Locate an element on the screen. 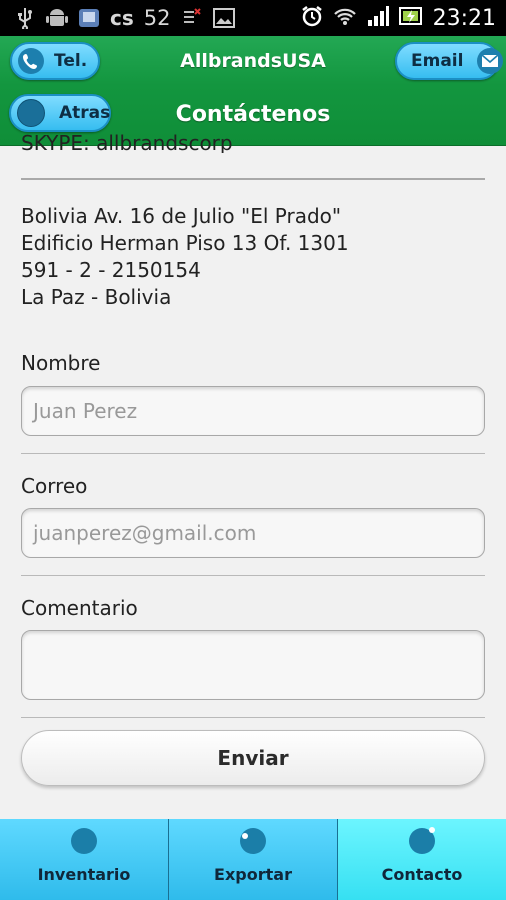 The width and height of the screenshot is (506, 900). email-field: juanperez@gmail.com is located at coordinates (253, 533).